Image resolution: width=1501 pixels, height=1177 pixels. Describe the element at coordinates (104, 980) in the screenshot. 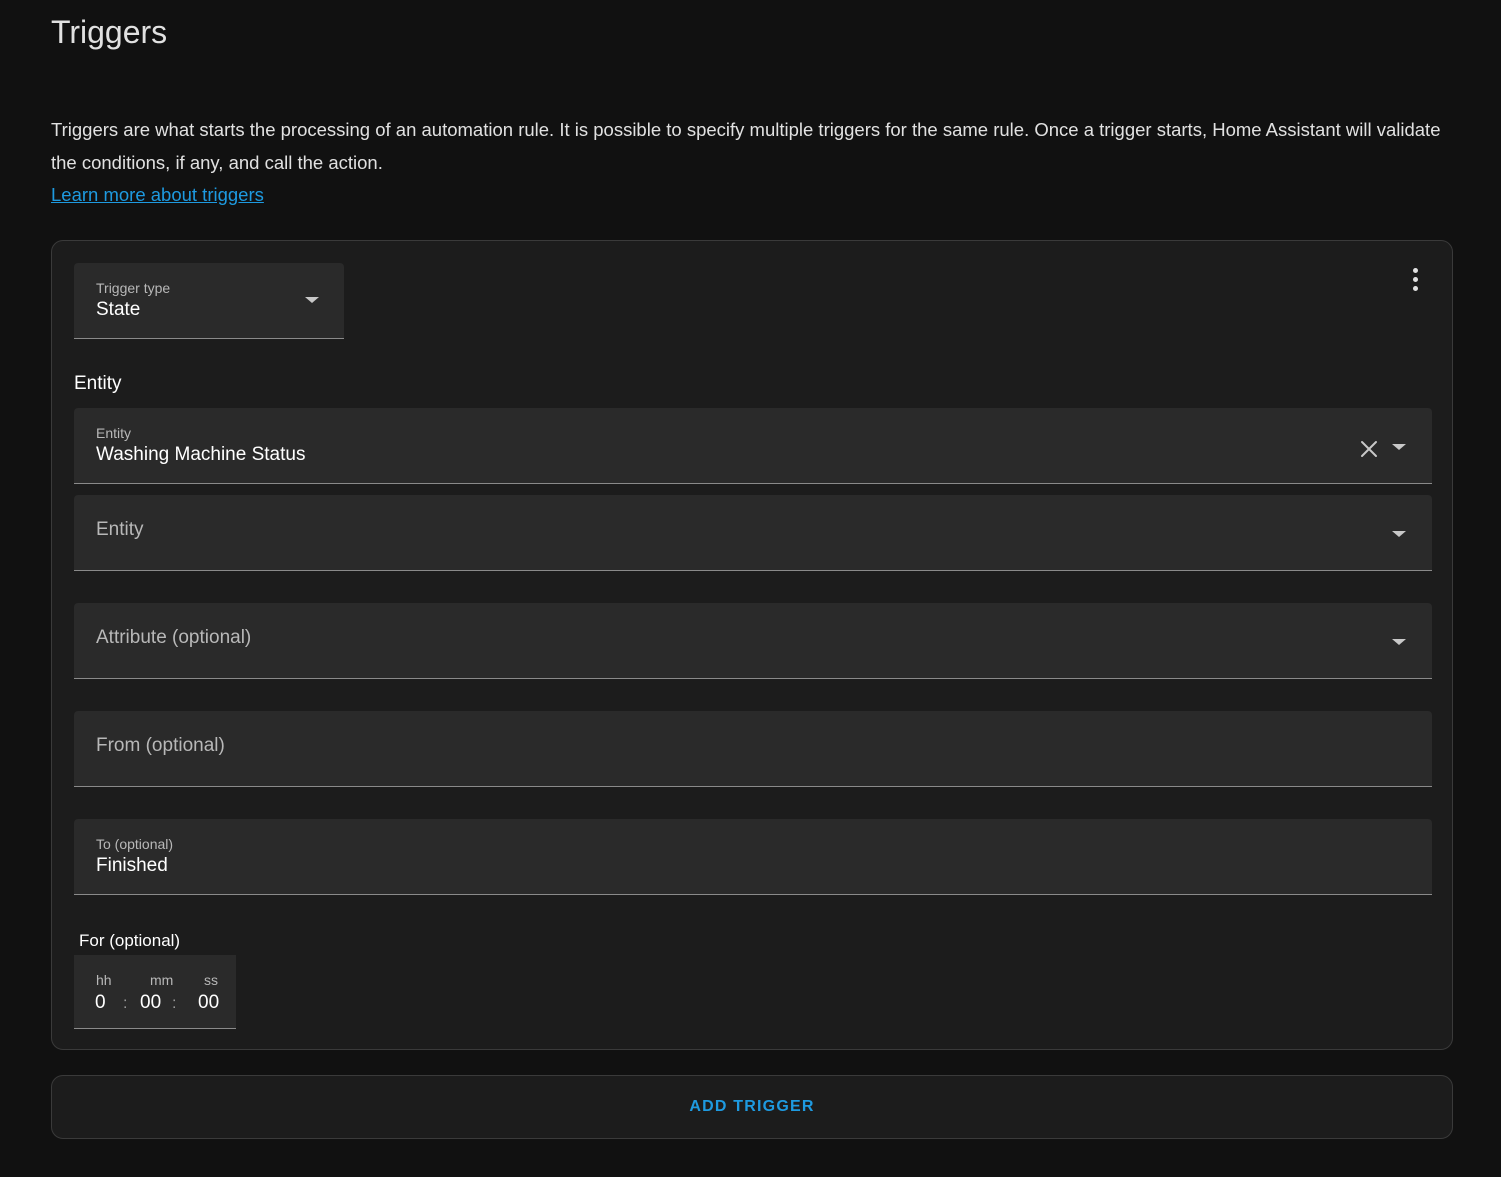

I see `hours-label: hh` at that location.